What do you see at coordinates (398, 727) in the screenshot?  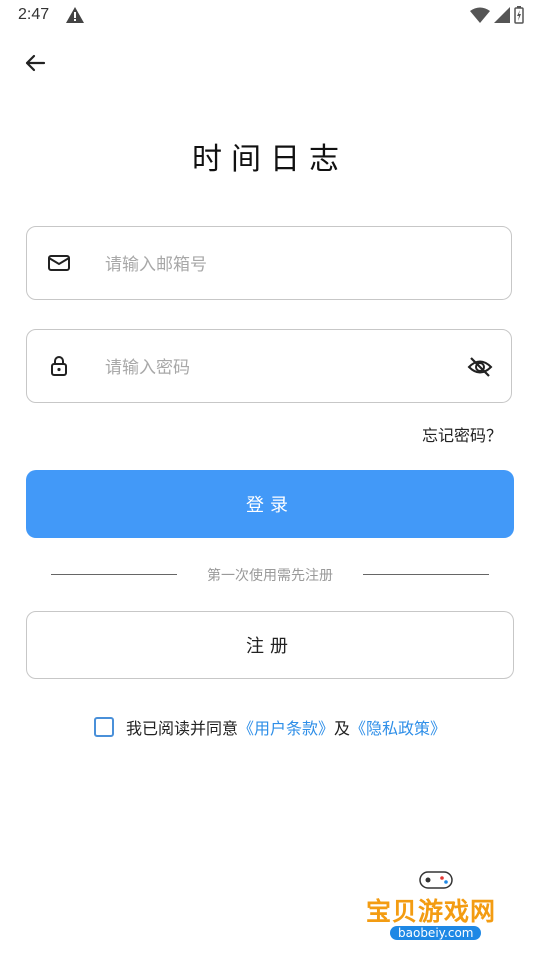 I see `privacy-link: 《隐私政策》` at bounding box center [398, 727].